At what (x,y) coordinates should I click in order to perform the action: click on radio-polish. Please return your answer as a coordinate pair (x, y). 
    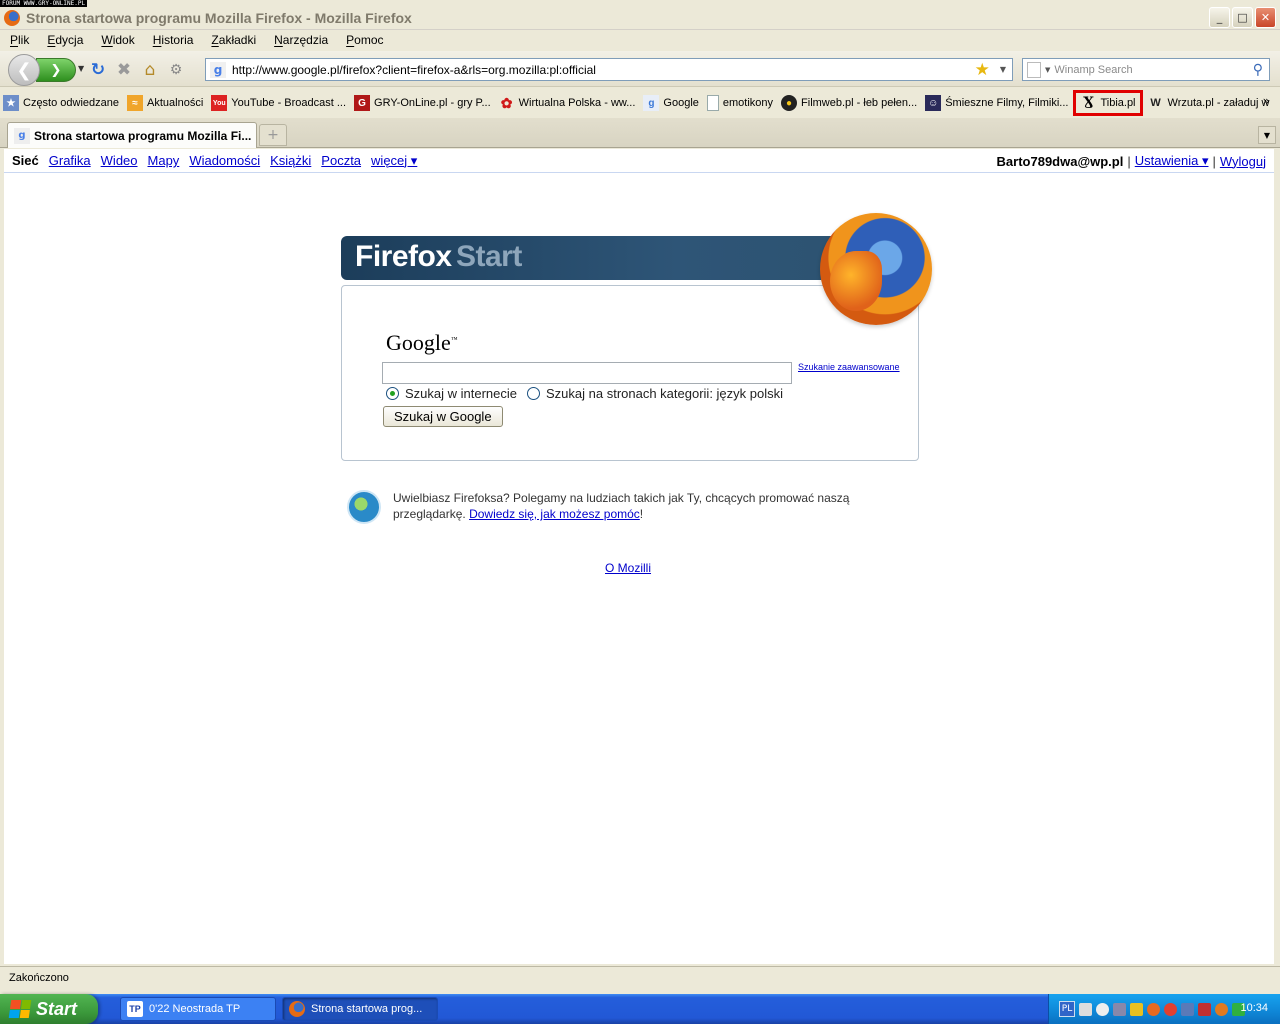
    Looking at the image, I should click on (533, 393).